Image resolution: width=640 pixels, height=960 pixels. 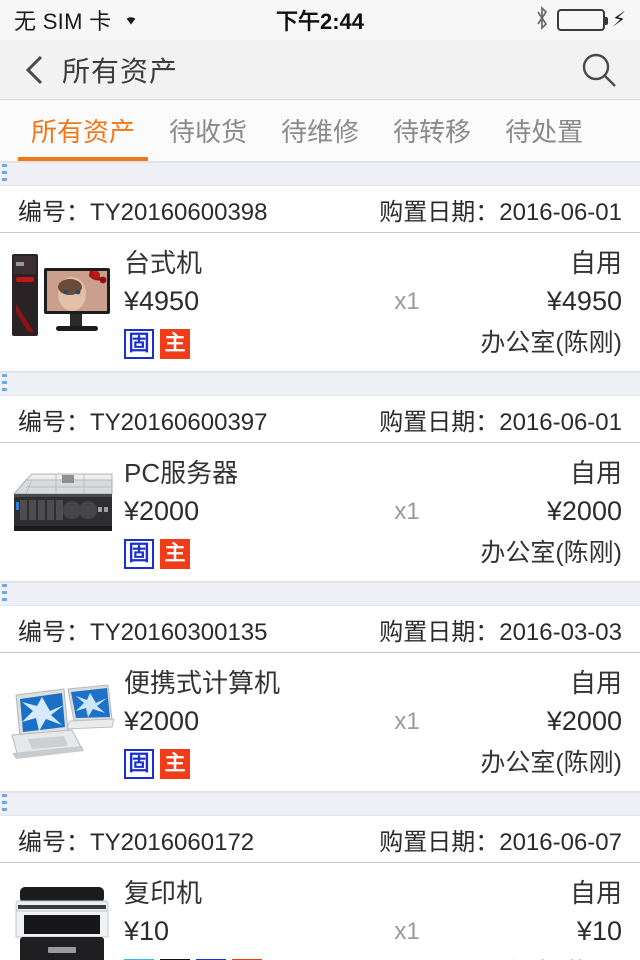 I want to click on tab-pending-disposal: 待处置, so click(x=544, y=130).